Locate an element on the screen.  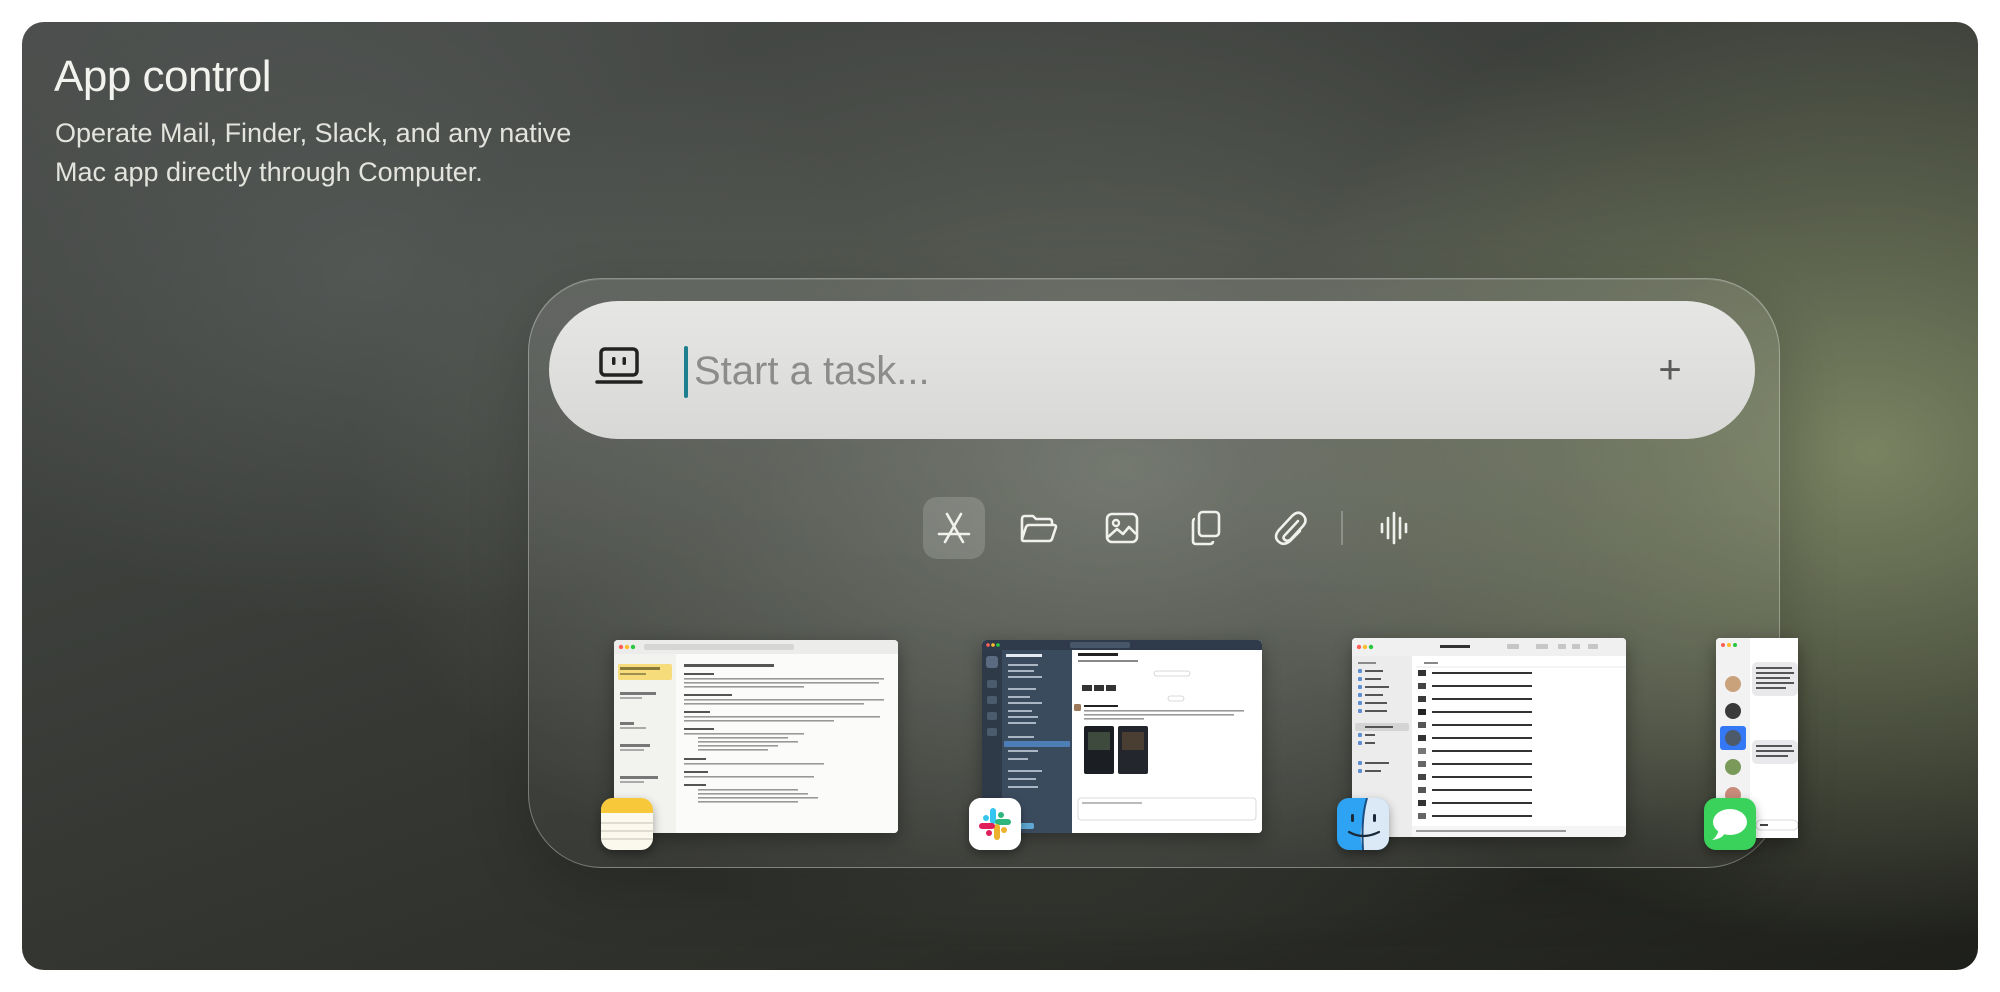
image-icon is located at coordinates (1122, 528).